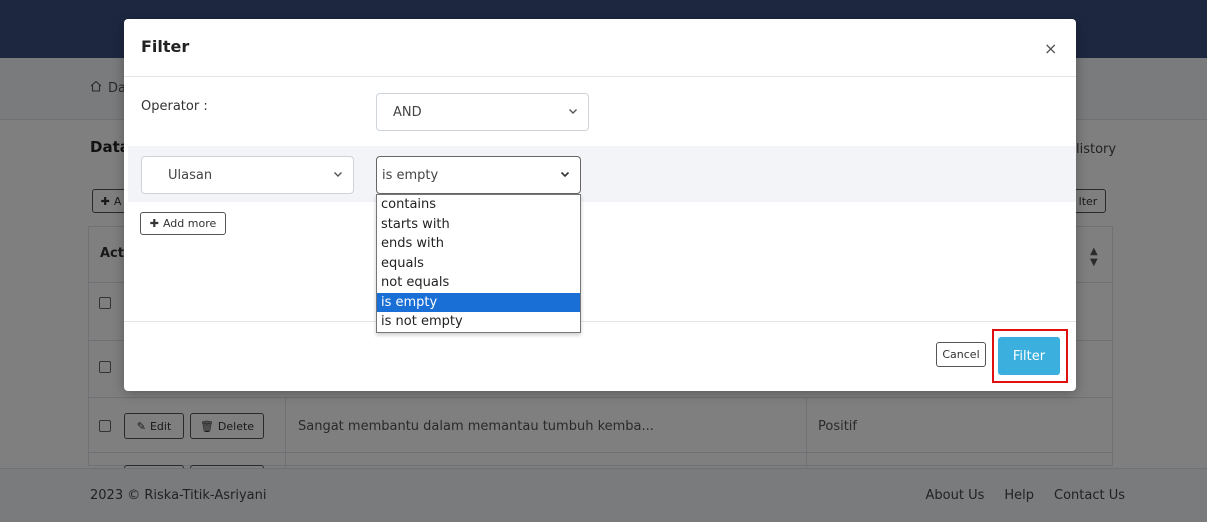  Describe the element at coordinates (478, 175) in the screenshot. I see `condition-select: is empty` at that location.